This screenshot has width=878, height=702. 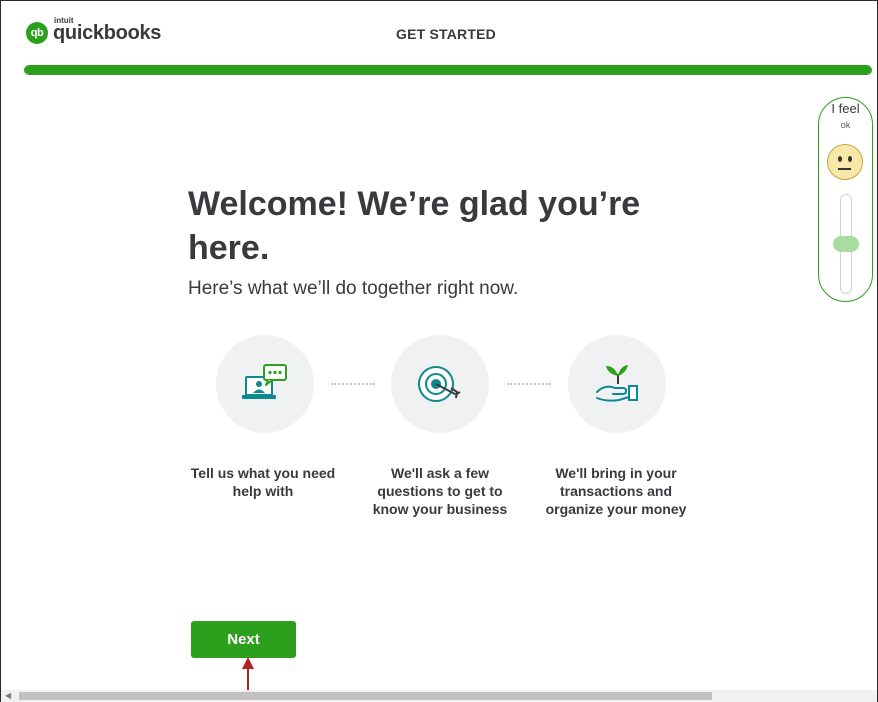 I want to click on welcome-subtitle: Here’s what we’ll do together right now., so click(x=353, y=288).